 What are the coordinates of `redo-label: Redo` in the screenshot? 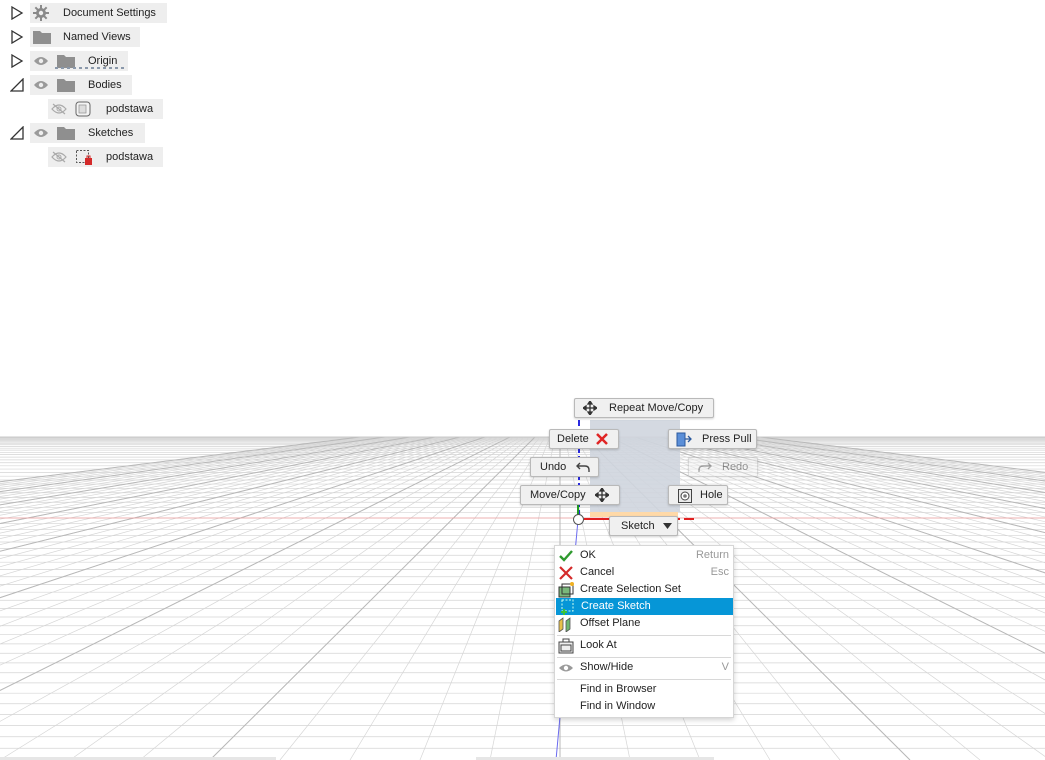 It's located at (735, 467).